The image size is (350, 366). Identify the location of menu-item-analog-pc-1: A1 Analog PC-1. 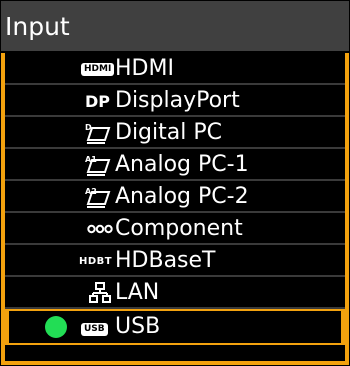
(175, 165).